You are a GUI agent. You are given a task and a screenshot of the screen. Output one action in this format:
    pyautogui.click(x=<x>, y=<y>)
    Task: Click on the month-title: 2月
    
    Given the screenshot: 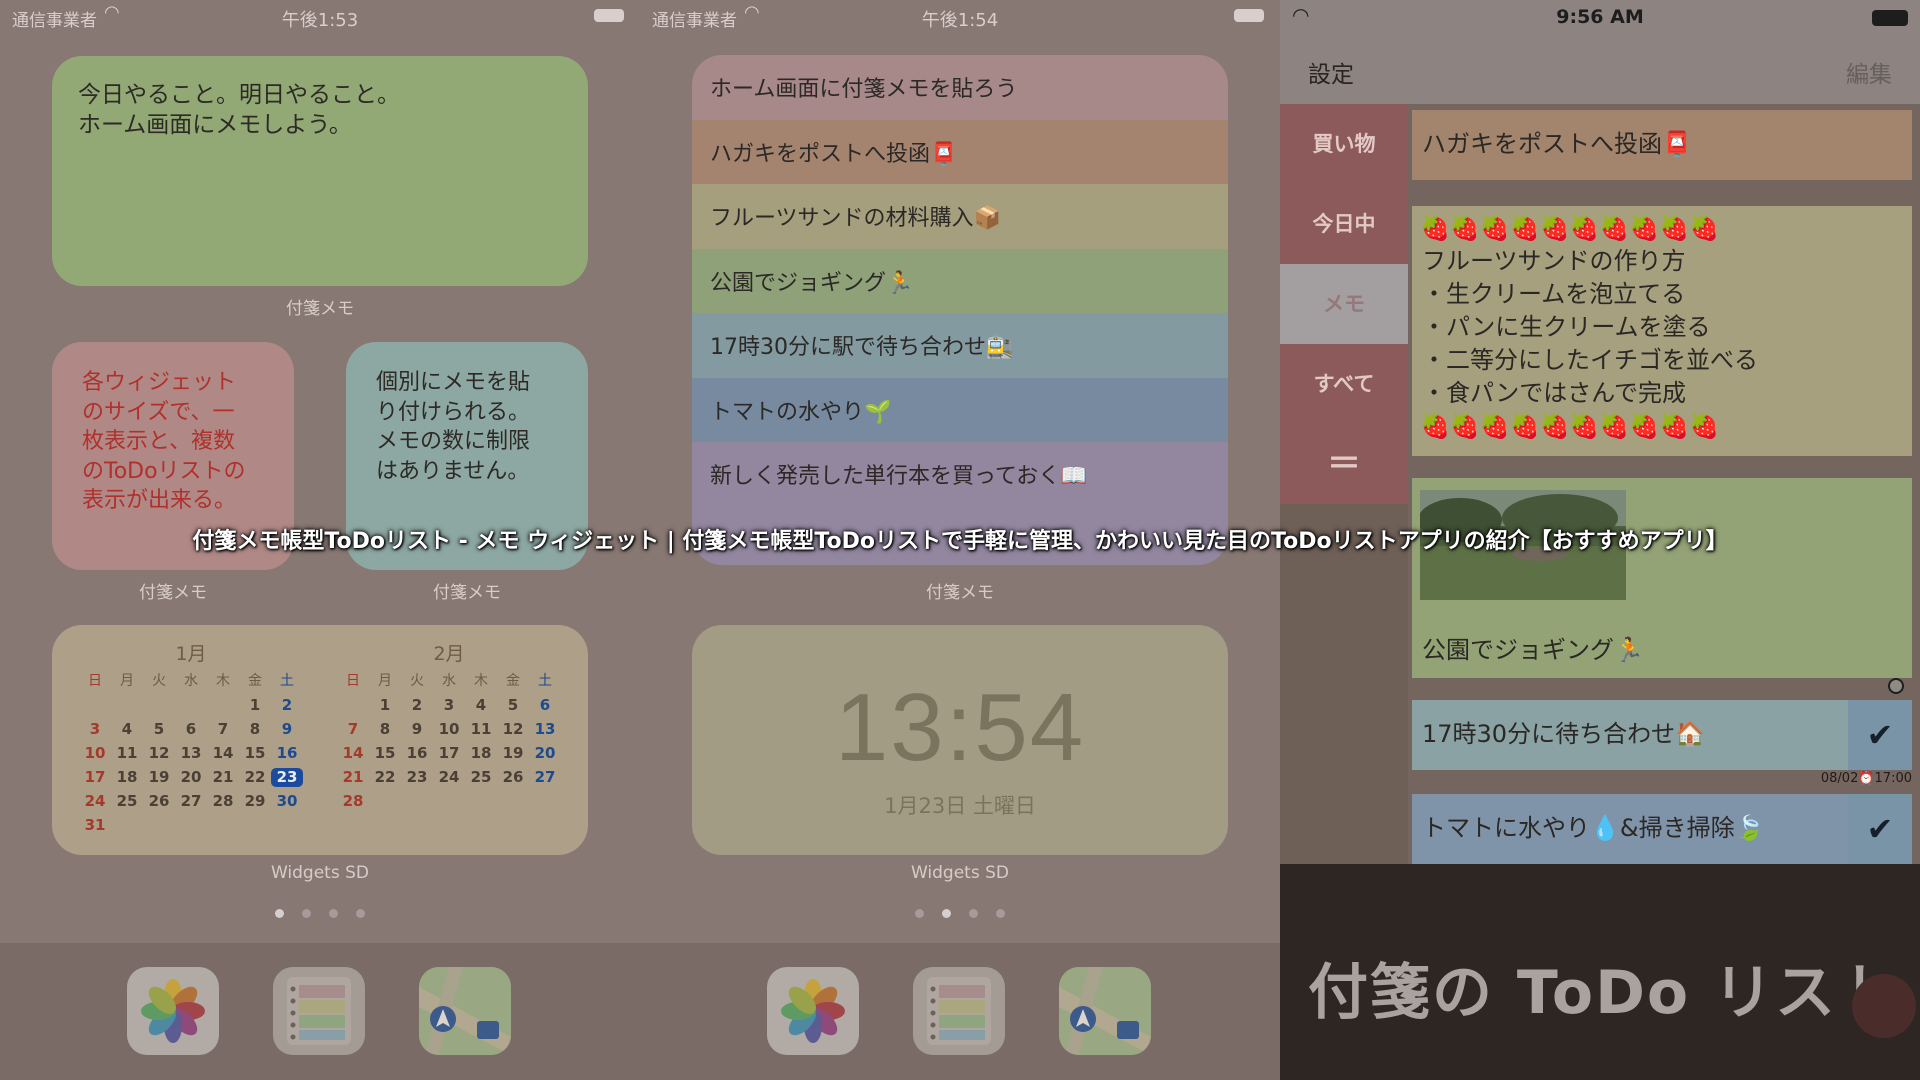 What is the action you would take?
    pyautogui.click(x=449, y=654)
    